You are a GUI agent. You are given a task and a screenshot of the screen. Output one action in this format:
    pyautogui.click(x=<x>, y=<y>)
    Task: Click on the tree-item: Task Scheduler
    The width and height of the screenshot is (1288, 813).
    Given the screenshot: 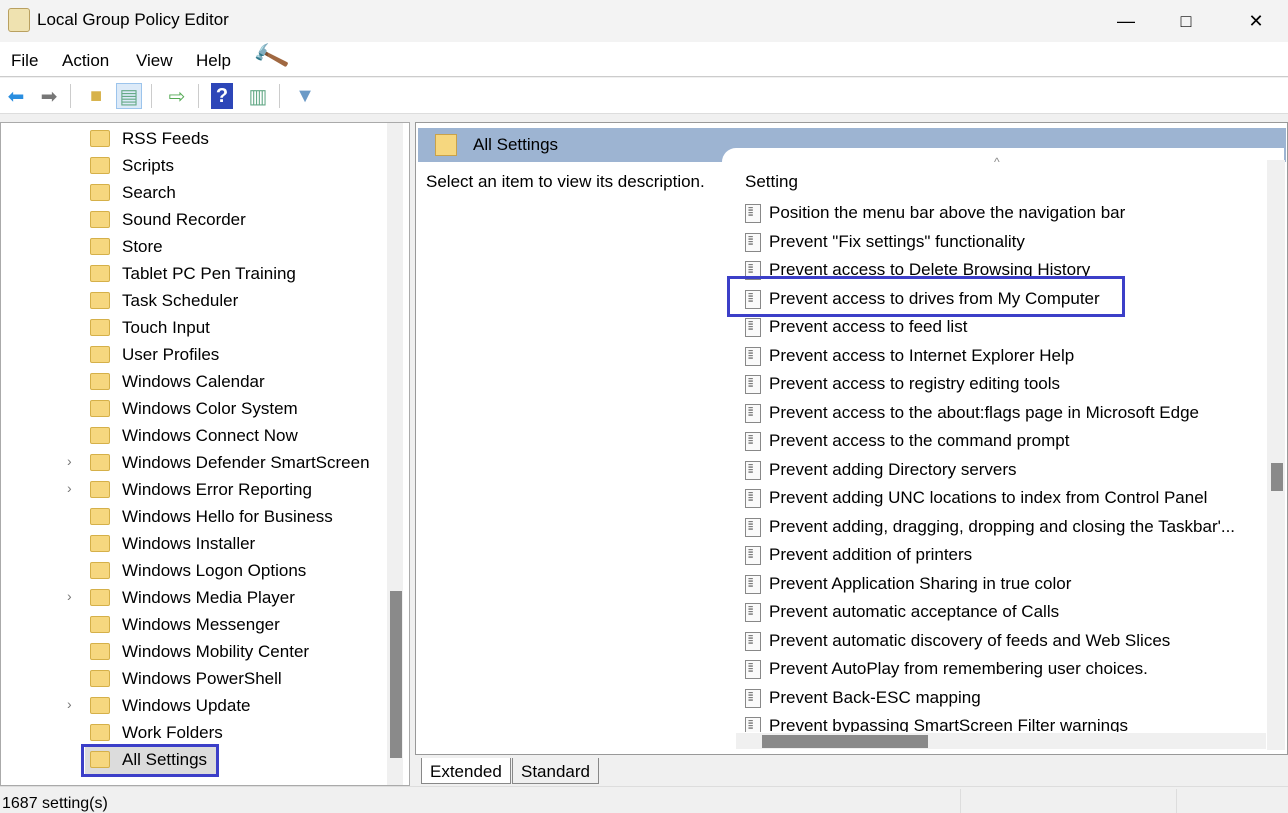 What is the action you would take?
    pyautogui.click(x=191, y=301)
    